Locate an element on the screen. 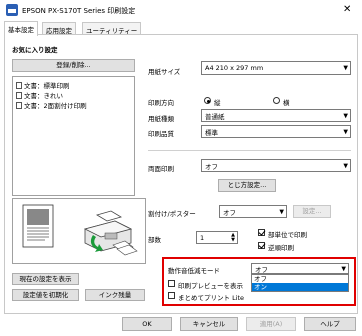  ok-button: OK is located at coordinates (147, 324).